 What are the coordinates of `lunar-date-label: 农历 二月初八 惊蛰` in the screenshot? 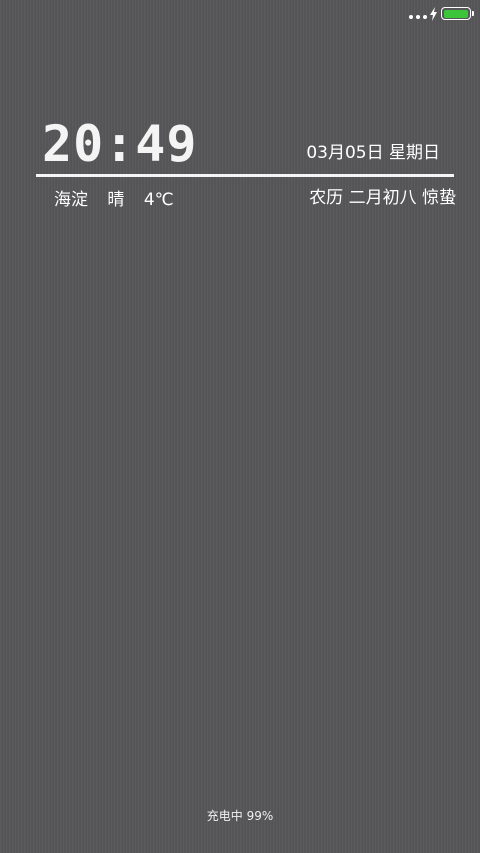 It's located at (382, 198).